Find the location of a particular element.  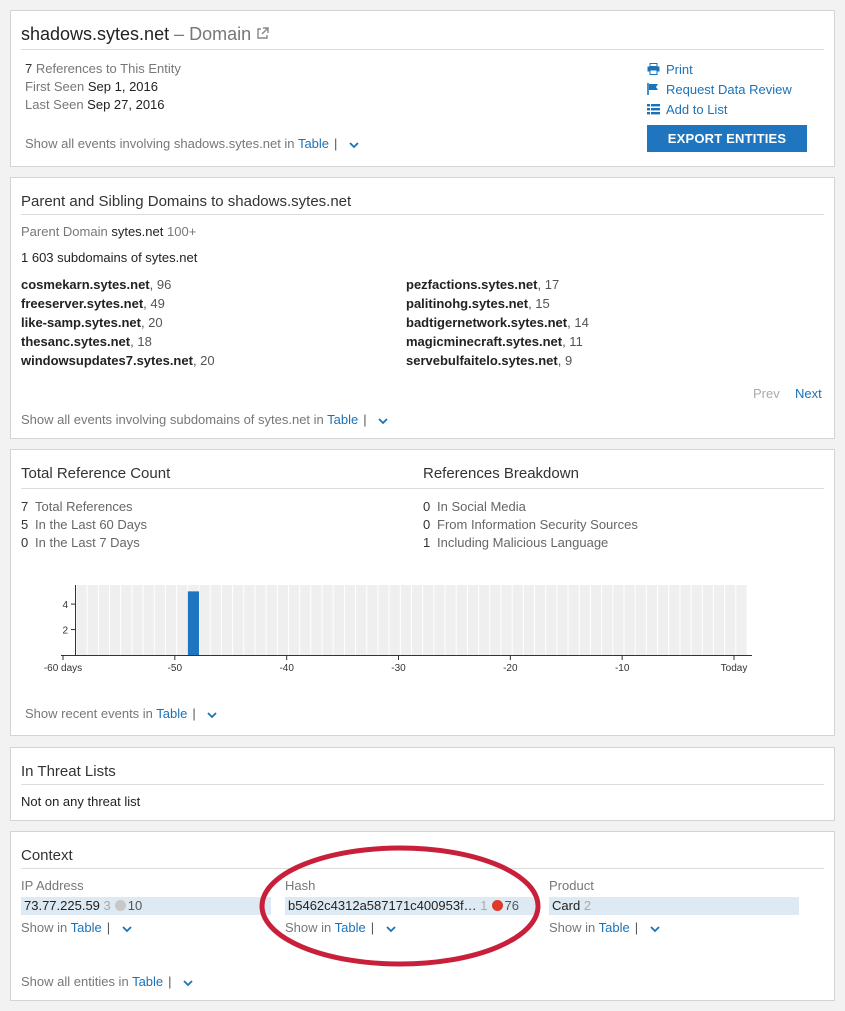

last-seen-value: Sep 27, 2016 is located at coordinates (126, 104).